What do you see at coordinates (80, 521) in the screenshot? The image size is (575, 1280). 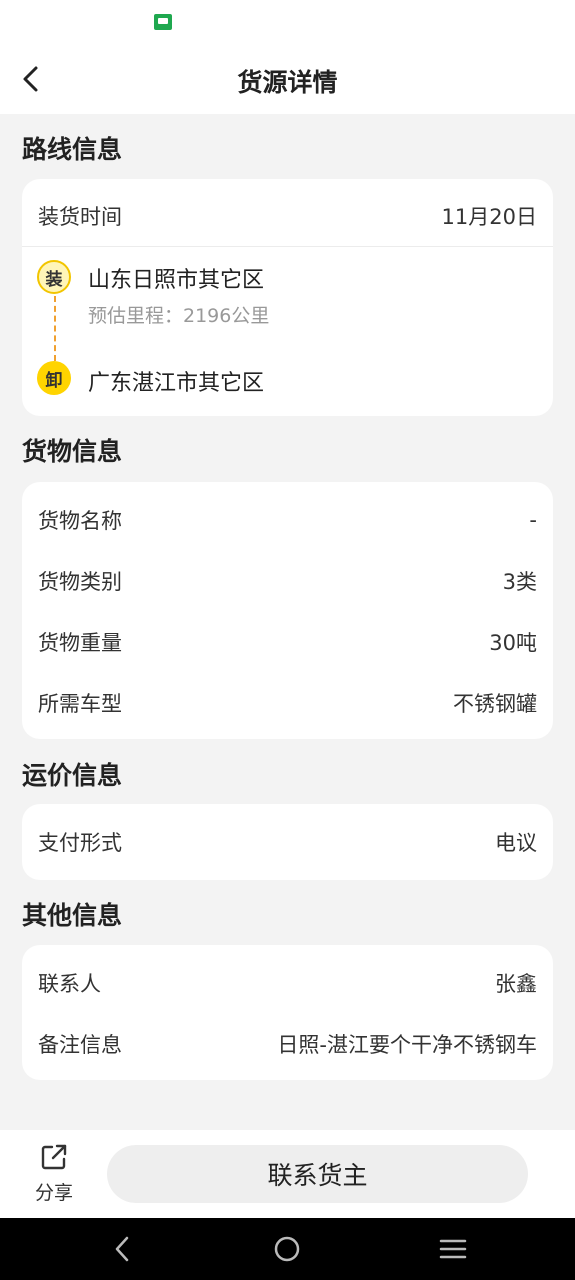 I see `cargo-row-label: 货物名称` at bounding box center [80, 521].